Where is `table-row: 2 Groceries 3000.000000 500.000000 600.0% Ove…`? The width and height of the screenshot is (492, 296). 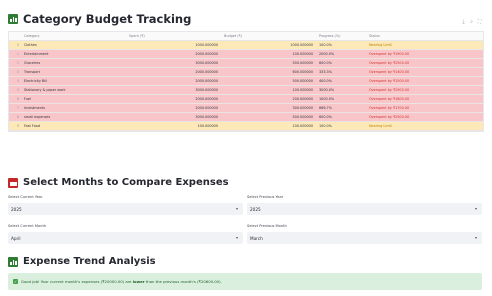 table-row: 2 Groceries 3000.000000 500.000000 600.0% Ove… is located at coordinates (246, 63).